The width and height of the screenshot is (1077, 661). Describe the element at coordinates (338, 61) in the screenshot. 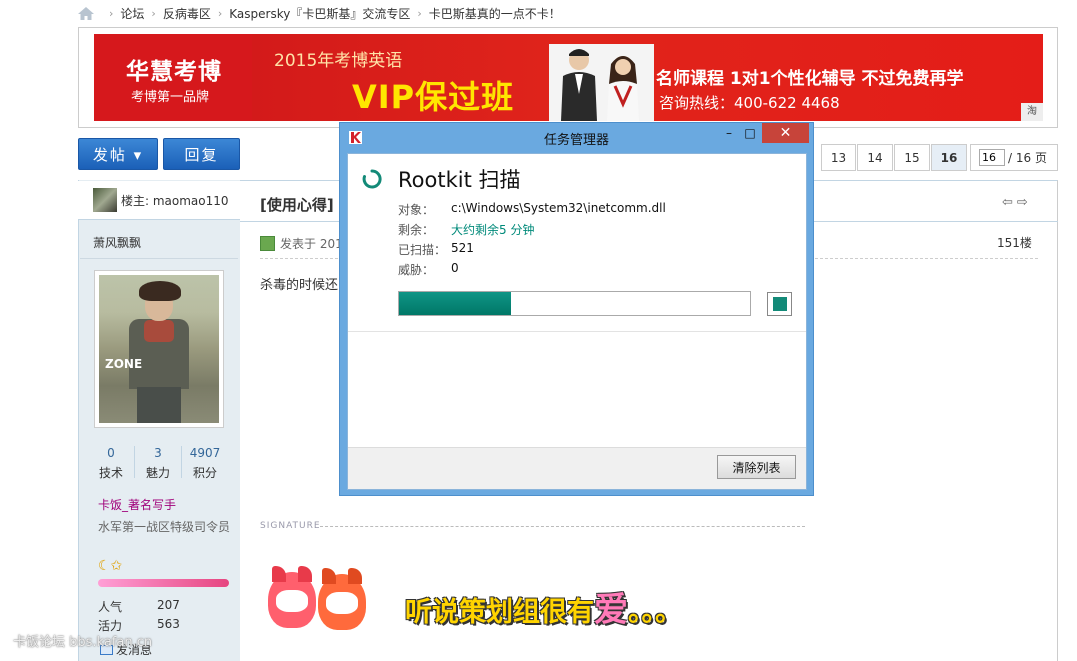

I see `banner-line1: 2015年考博英语` at that location.